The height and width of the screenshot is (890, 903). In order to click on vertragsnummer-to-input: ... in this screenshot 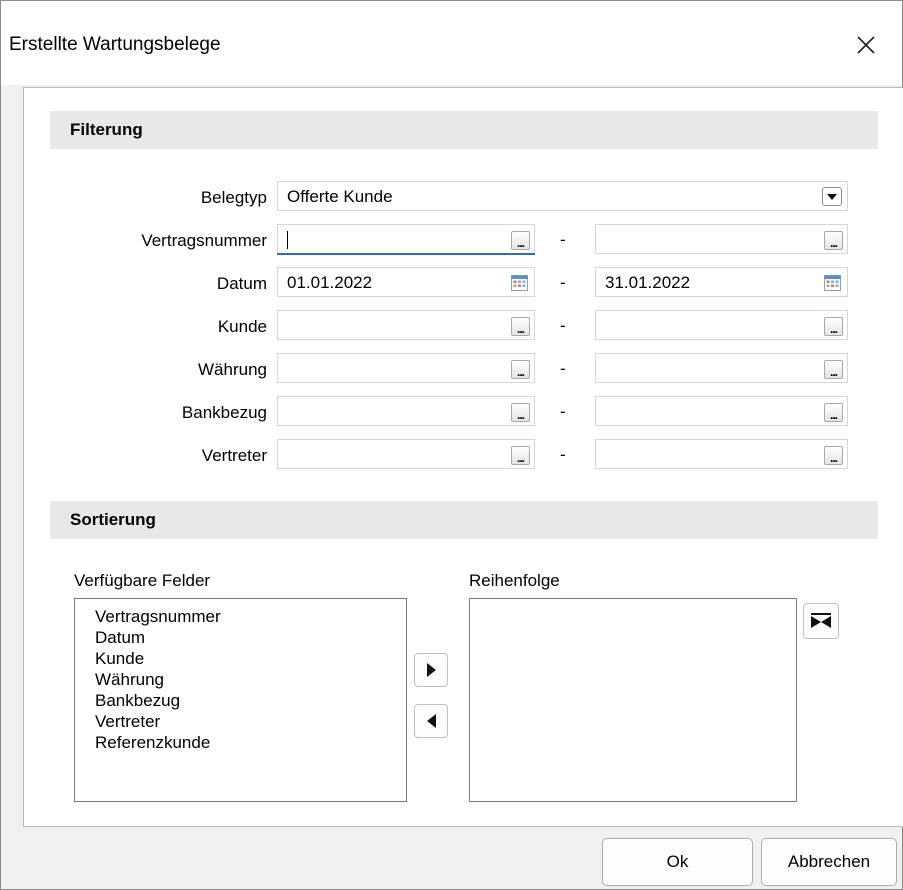, I will do `click(721, 239)`.